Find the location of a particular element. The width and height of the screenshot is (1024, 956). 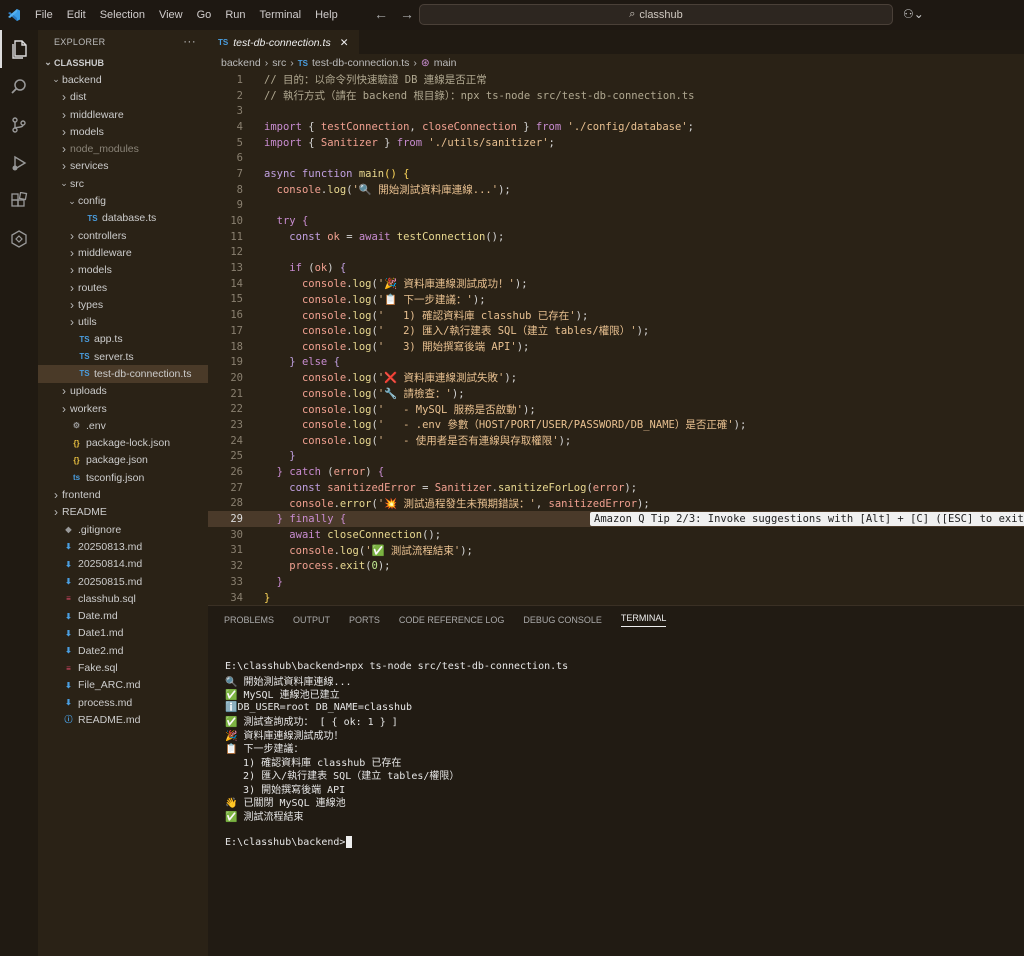

tree-item-server-ts: TS server.ts is located at coordinates (123, 356).